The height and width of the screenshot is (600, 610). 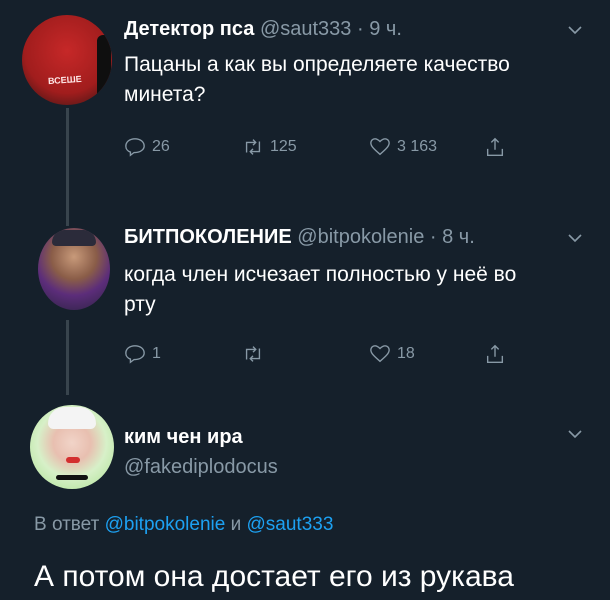 What do you see at coordinates (320, 274) in the screenshot?
I see `tweet-text-line: когда член исчезает полностью у неё во` at bounding box center [320, 274].